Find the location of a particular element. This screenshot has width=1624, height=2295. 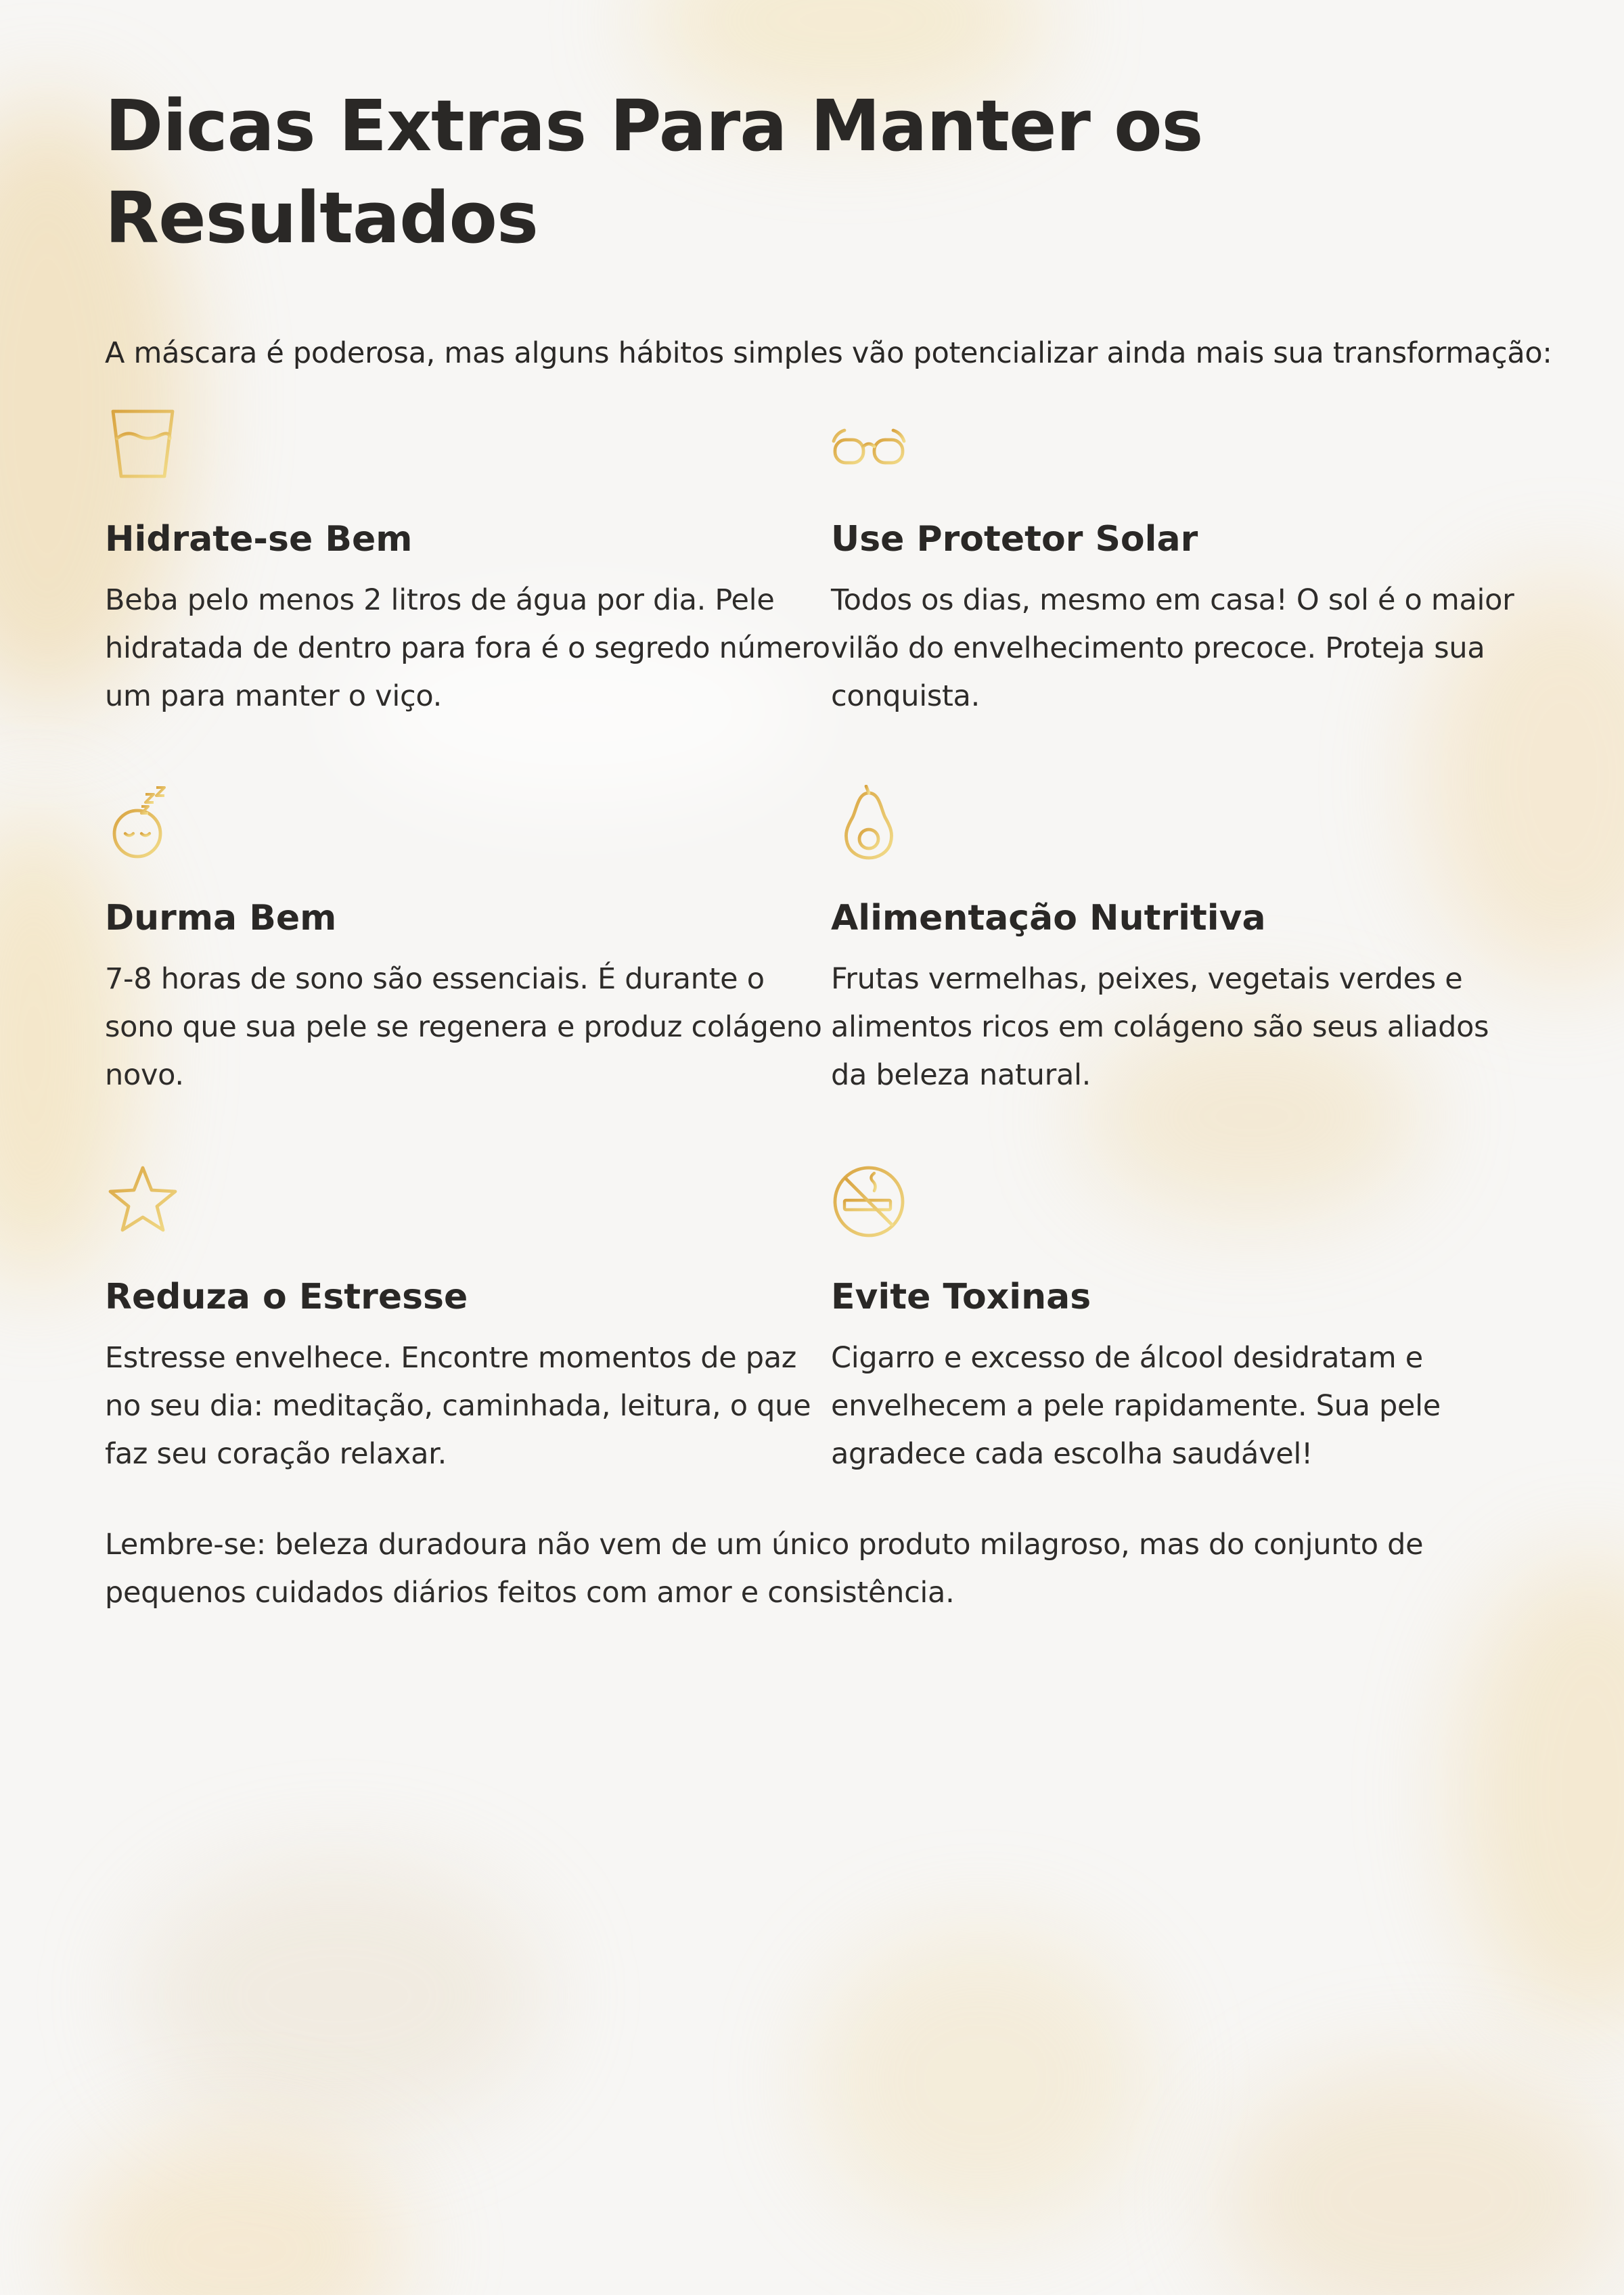

page-title: Dicas Extras Para Manter os Resultados is located at coordinates (654, 172).